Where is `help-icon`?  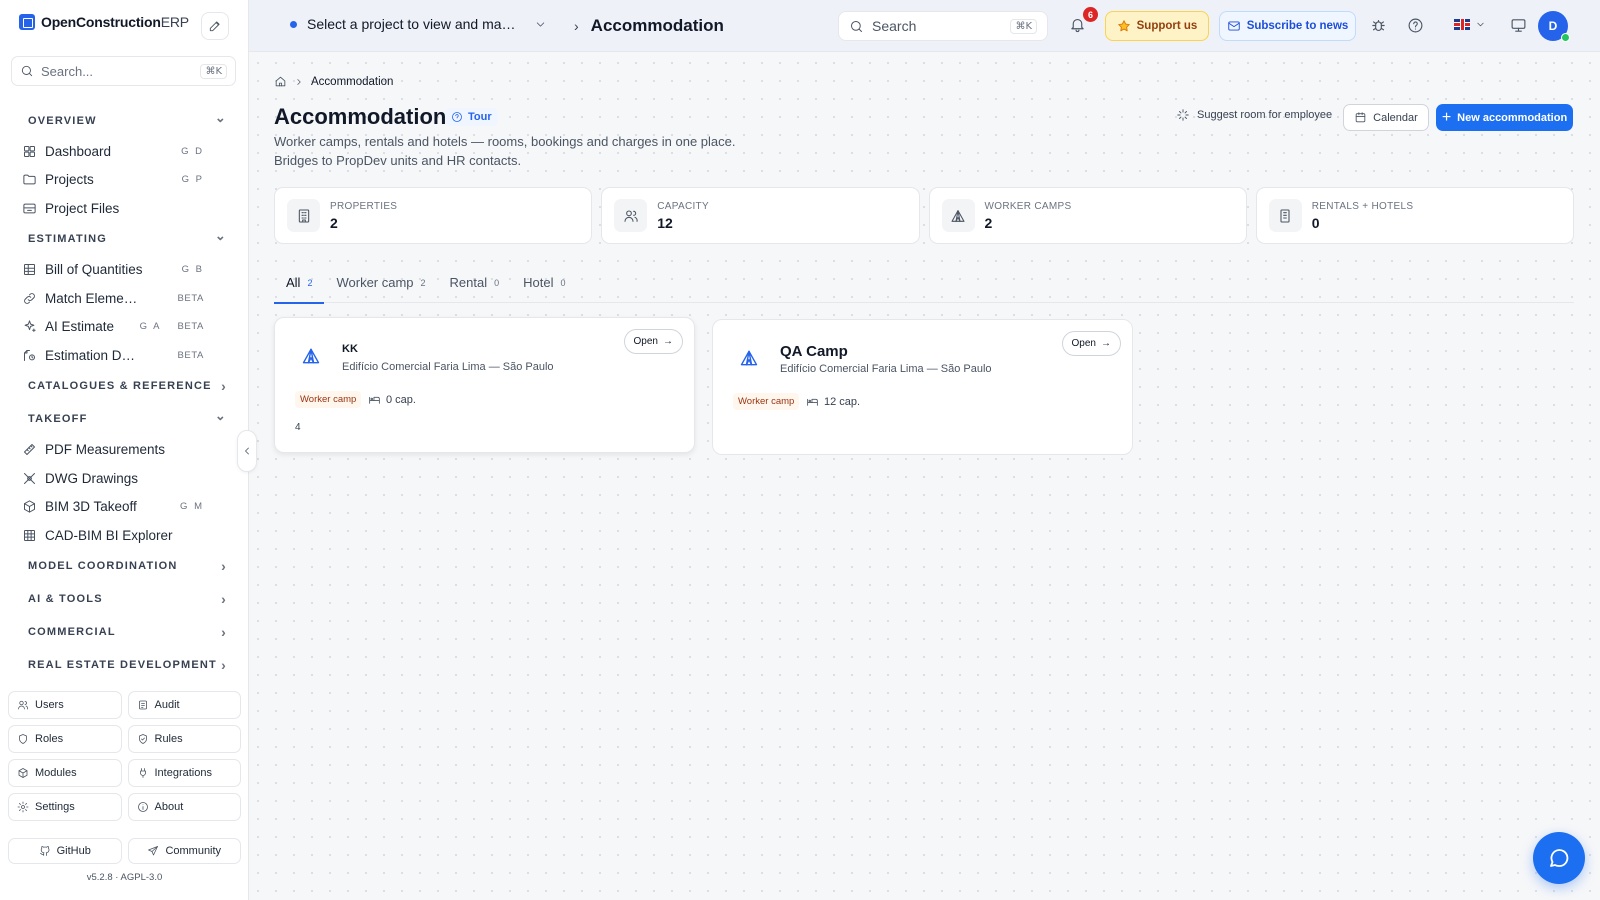
help-icon is located at coordinates (1415, 25).